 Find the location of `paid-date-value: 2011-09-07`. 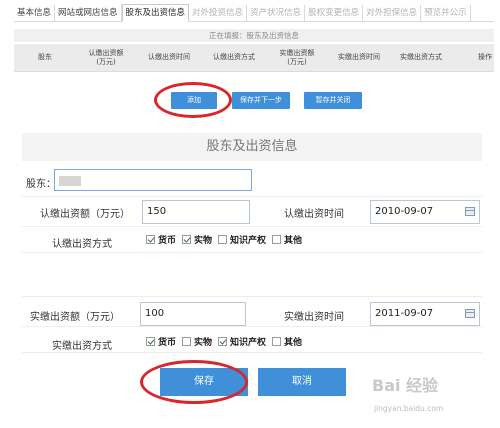

paid-date-value: 2011-09-07 is located at coordinates (404, 313).